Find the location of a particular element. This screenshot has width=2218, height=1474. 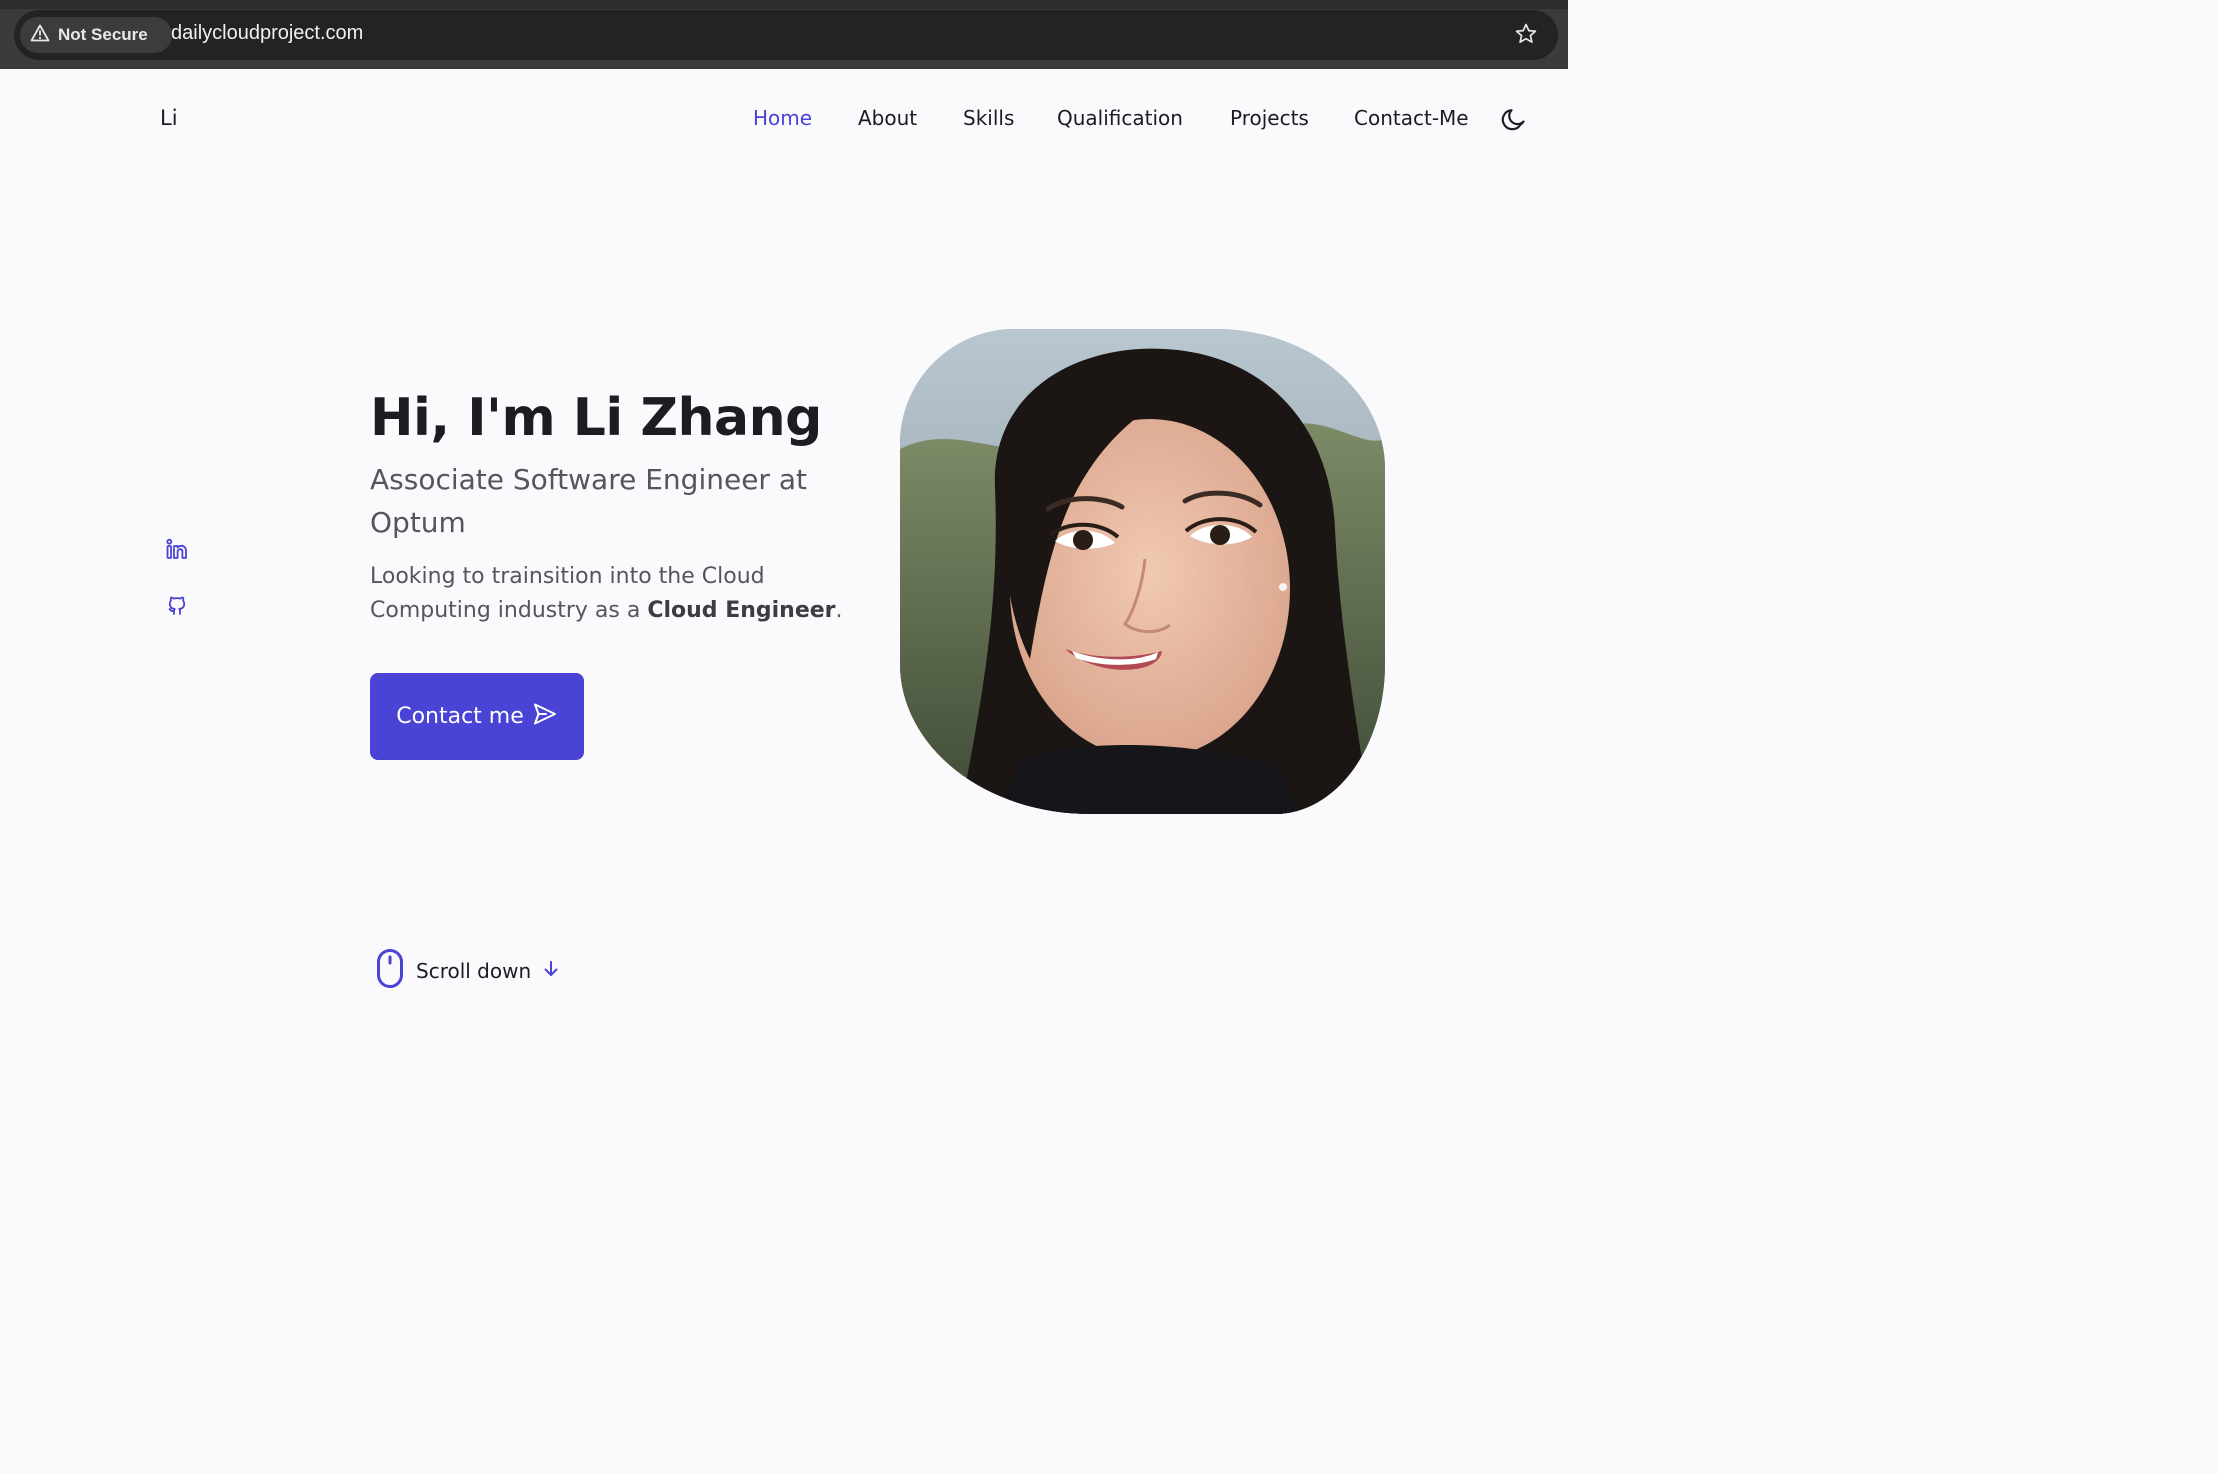

address-bar: Not Secure dailycloudproject.com is located at coordinates (786, 35).